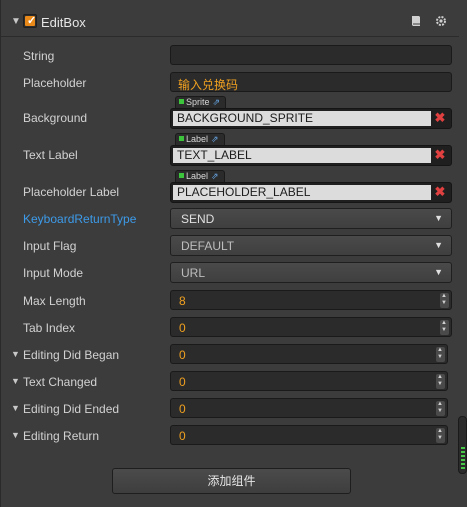  I want to click on editing-did-began-row: ▼ Editing Did Began 0 ▲ ▼, so click(230, 355).